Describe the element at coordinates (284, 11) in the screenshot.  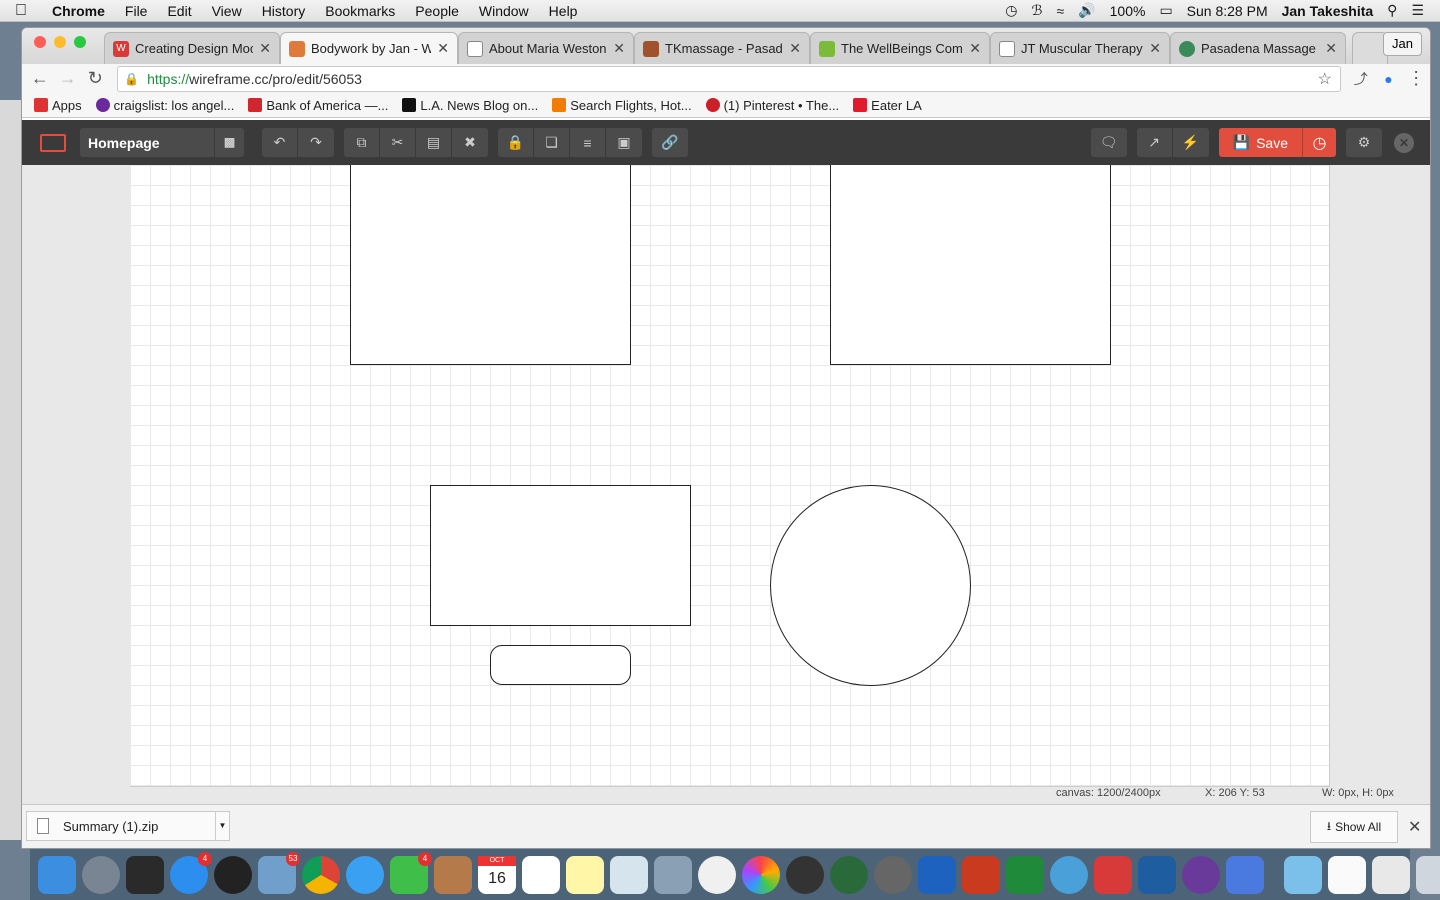
I see `menu-history: History` at that location.